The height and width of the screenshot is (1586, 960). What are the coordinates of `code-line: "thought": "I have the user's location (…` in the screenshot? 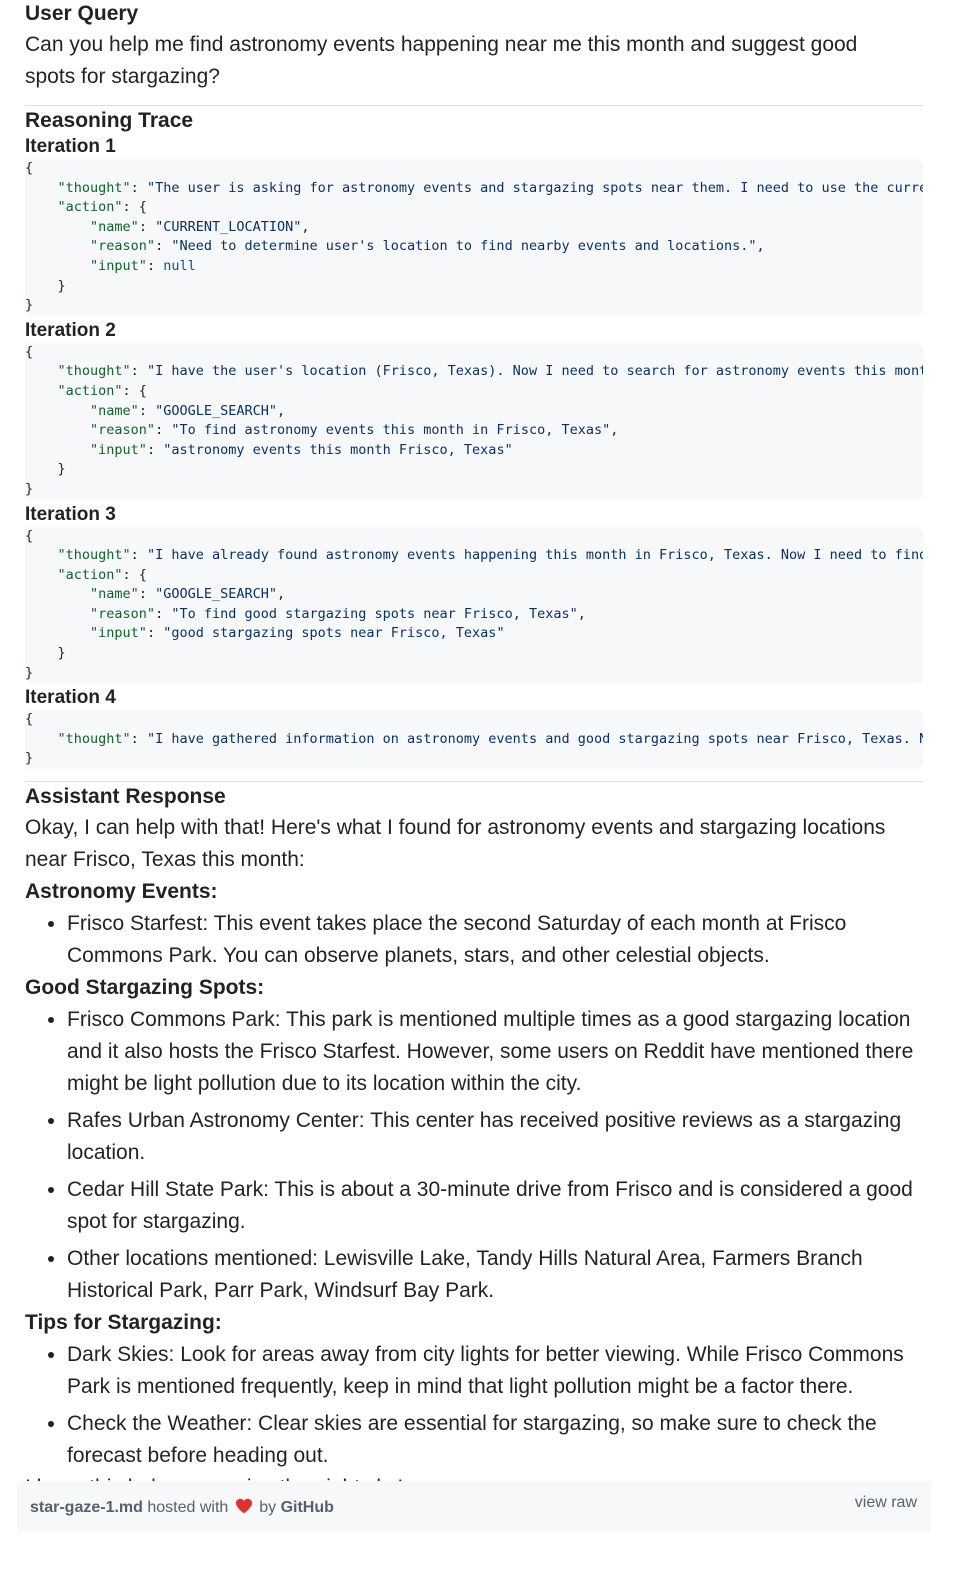 It's located at (474, 372).